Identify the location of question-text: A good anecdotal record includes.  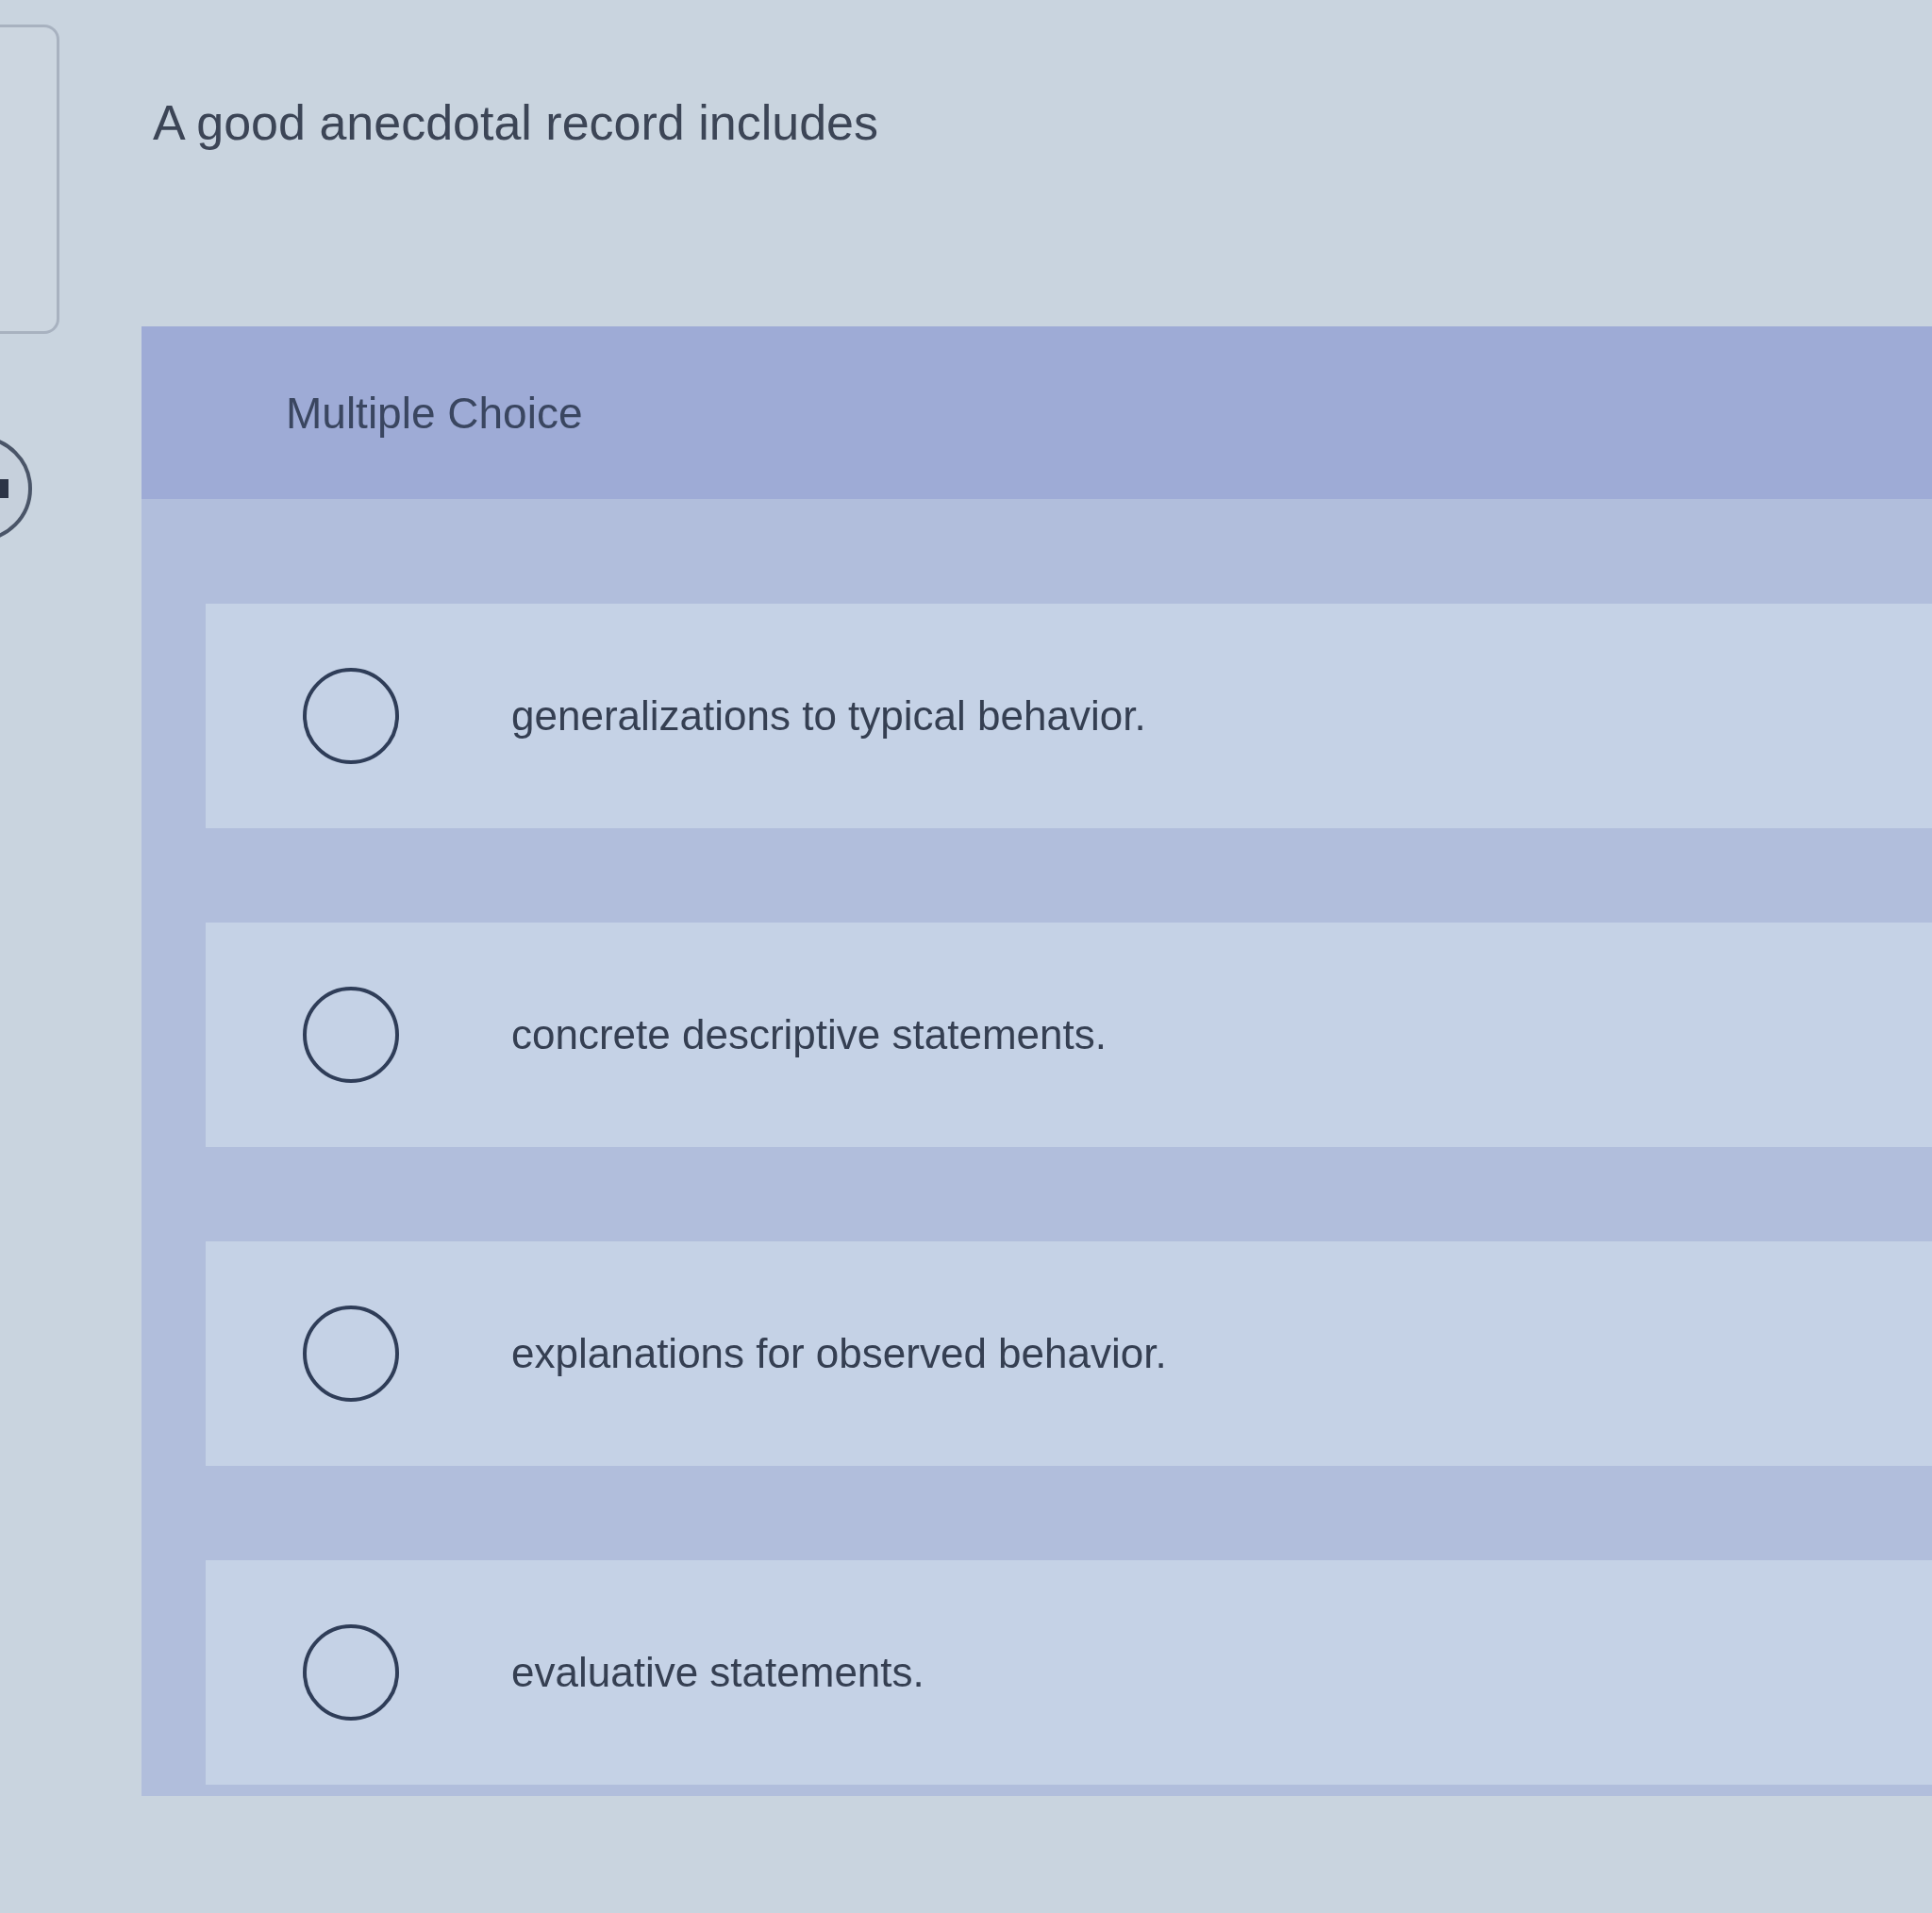
(516, 123).